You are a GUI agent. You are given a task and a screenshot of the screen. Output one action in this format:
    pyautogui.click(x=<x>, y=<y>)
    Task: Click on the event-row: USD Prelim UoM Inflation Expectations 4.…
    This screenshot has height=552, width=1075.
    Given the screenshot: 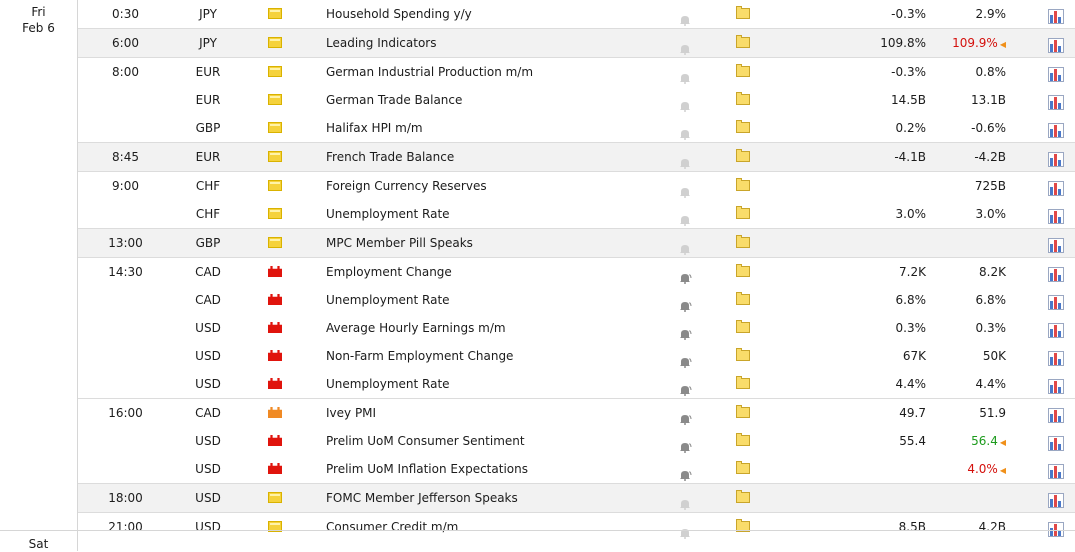 What is the action you would take?
    pyautogui.click(x=576, y=469)
    